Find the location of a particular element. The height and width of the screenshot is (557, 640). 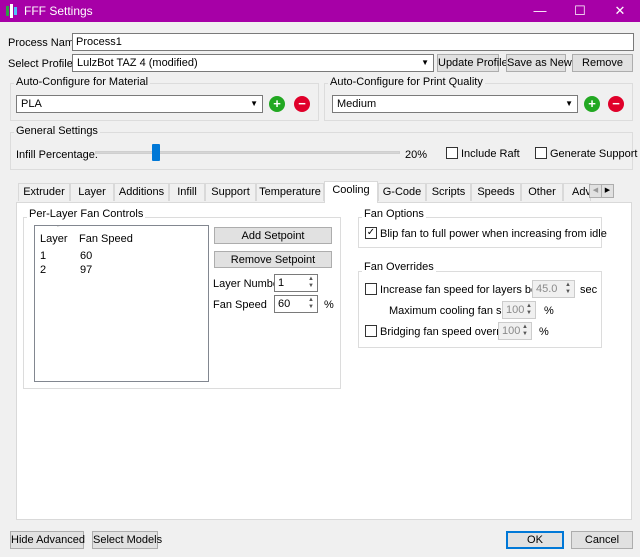

generate-support-checkbox is located at coordinates (541, 153).